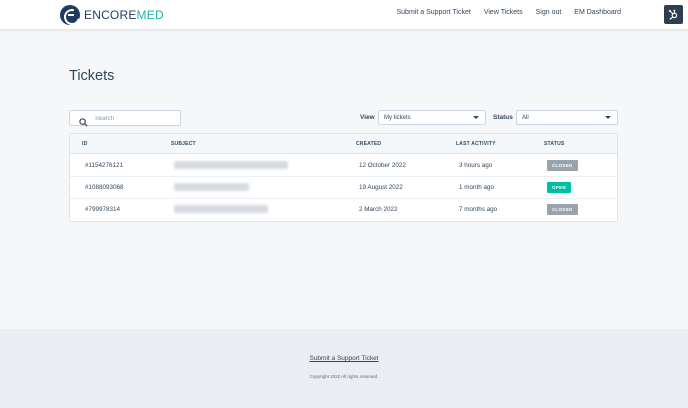 The height and width of the screenshot is (408, 688). I want to click on status-badge: OPEN, so click(559, 187).